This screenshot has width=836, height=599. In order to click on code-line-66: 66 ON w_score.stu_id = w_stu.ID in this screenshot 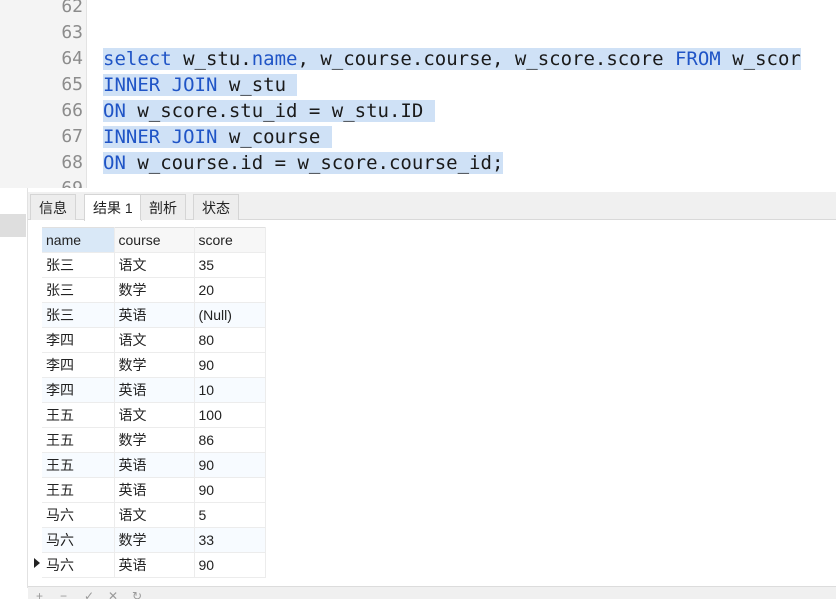, I will do `click(418, 111)`.